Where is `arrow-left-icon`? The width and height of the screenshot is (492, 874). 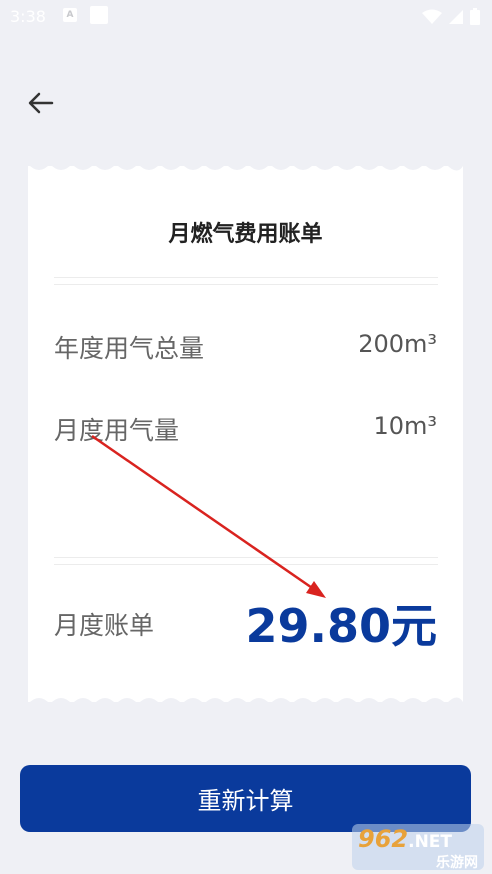
arrow-left-icon is located at coordinates (41, 103).